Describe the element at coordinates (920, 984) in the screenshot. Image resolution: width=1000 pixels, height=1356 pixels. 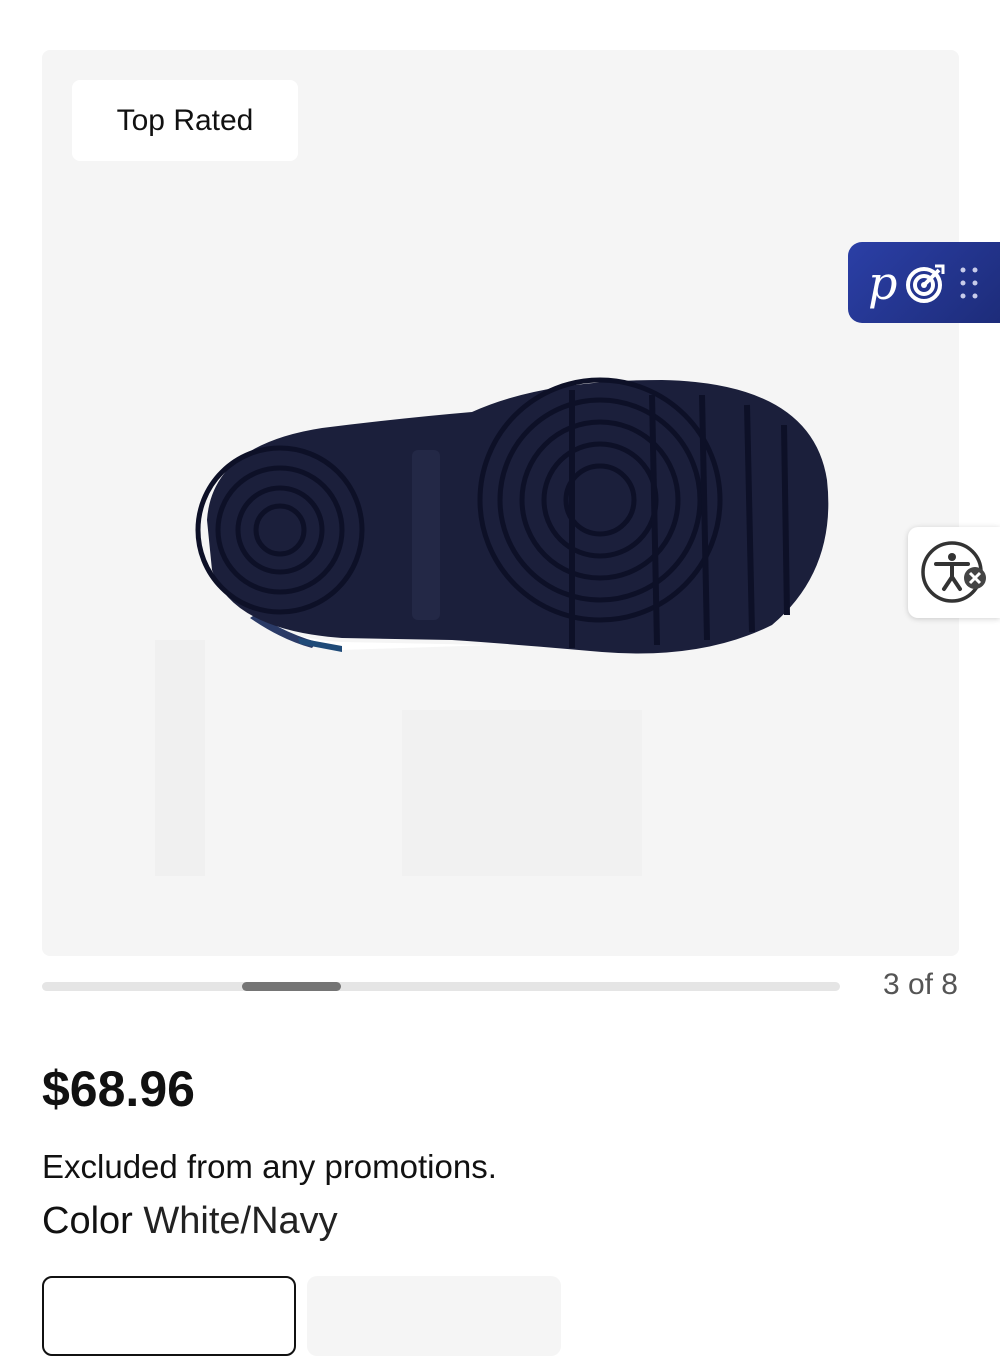
I see `image-counter: 3 of 8` at that location.